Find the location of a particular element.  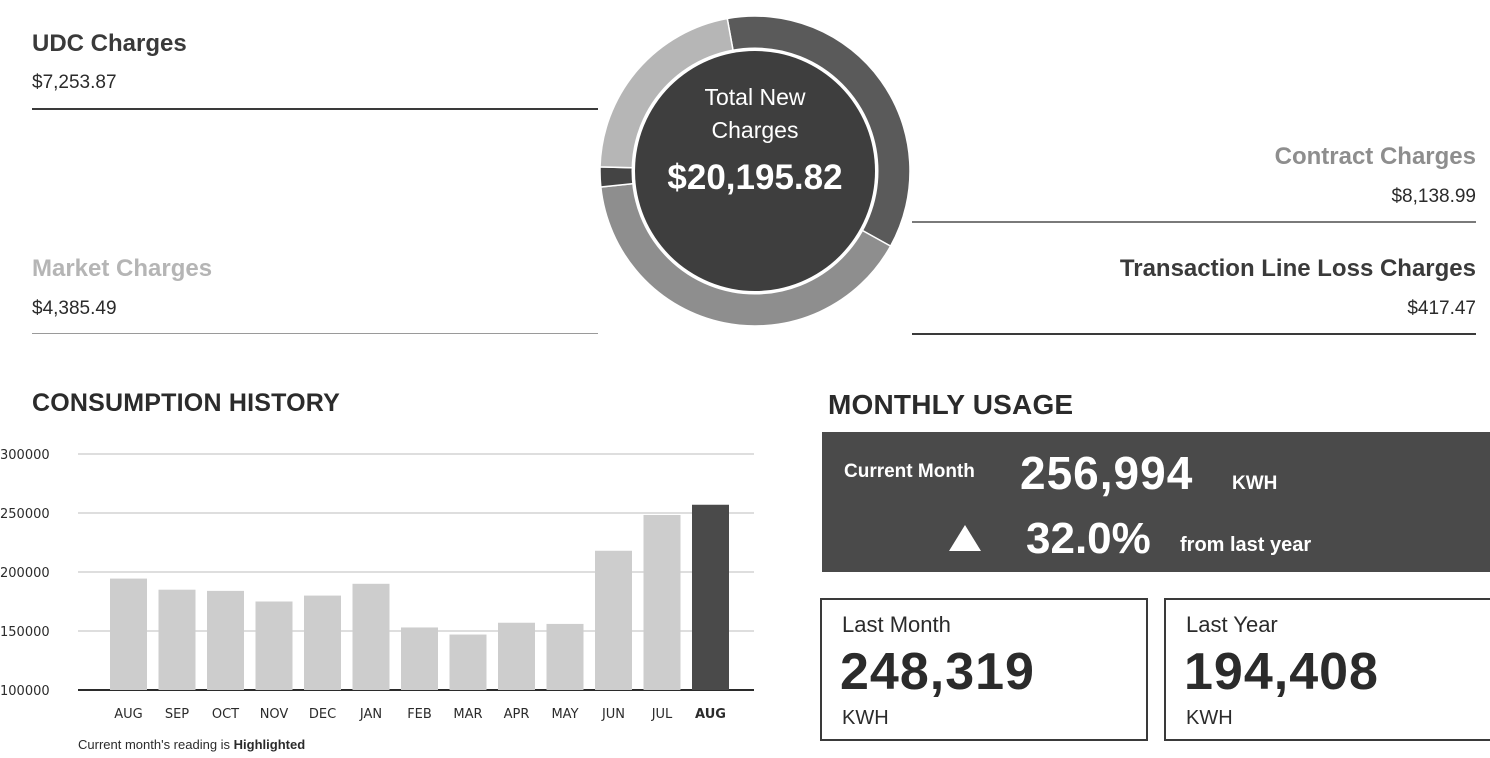

last-year-unit: KWH is located at coordinates (1209, 718).